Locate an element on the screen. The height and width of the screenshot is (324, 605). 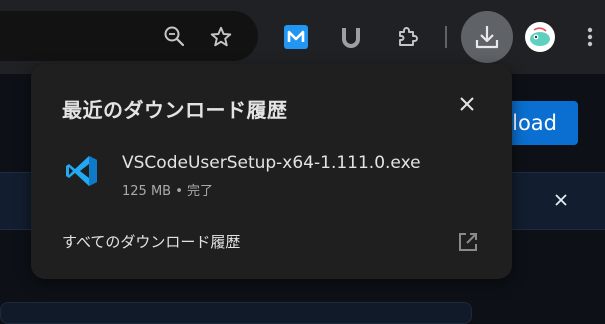
vscode-icon is located at coordinates (82, 171).